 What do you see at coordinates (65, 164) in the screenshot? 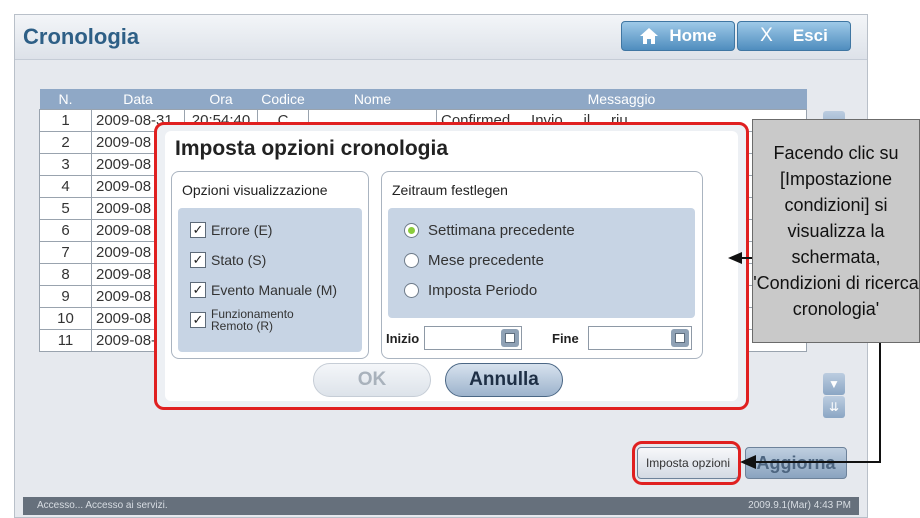
I see `cell-number: 3` at bounding box center [65, 164].